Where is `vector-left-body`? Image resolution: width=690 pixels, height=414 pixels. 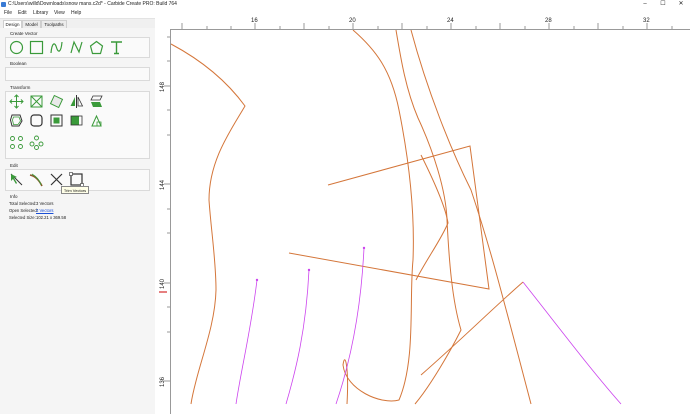
vector-left-body is located at coordinates (208, 224).